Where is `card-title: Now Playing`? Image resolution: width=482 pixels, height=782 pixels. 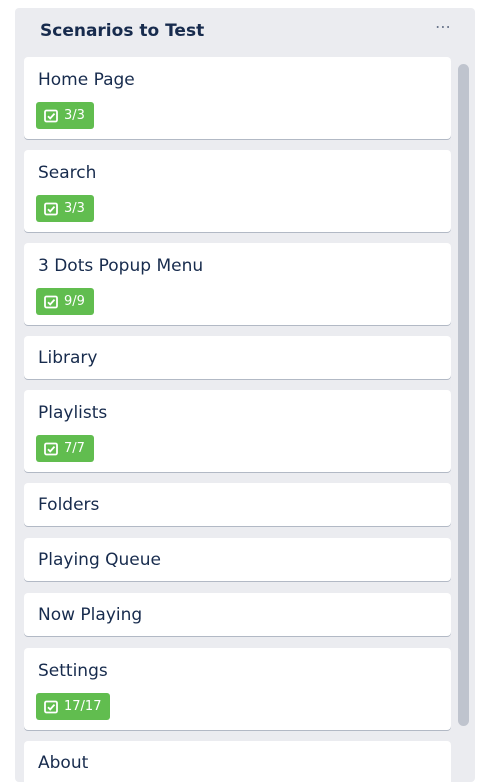 card-title: Now Playing is located at coordinates (90, 615).